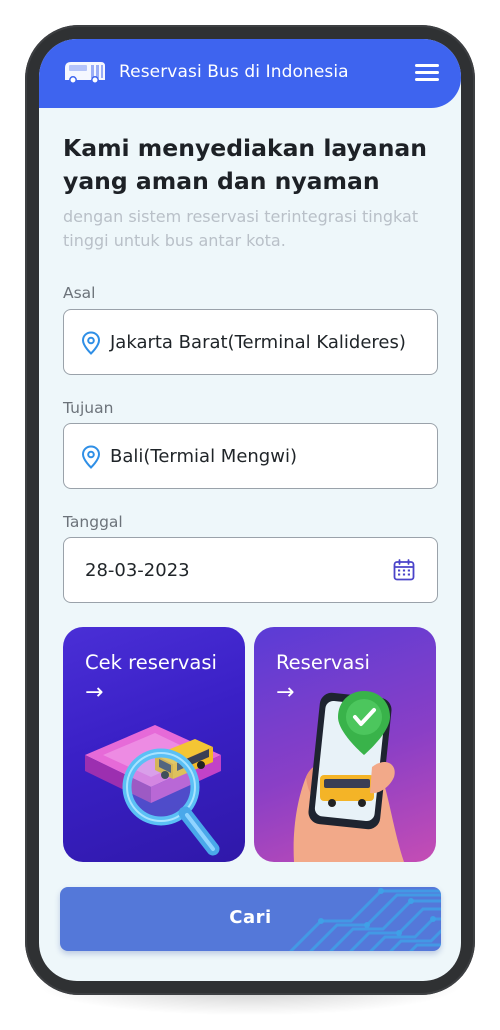 This screenshot has width=500, height=1030. I want to click on destination-label: Tujuan, so click(88, 408).